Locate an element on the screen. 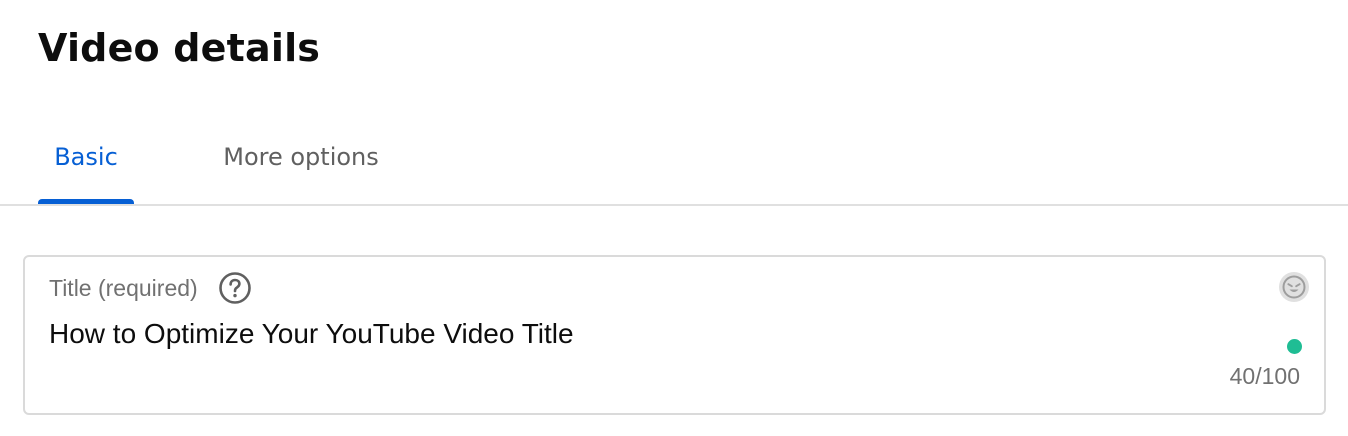 Image resolution: width=1348 pixels, height=436 pixels. title-field-label-row: Title (required) is located at coordinates (150, 288).